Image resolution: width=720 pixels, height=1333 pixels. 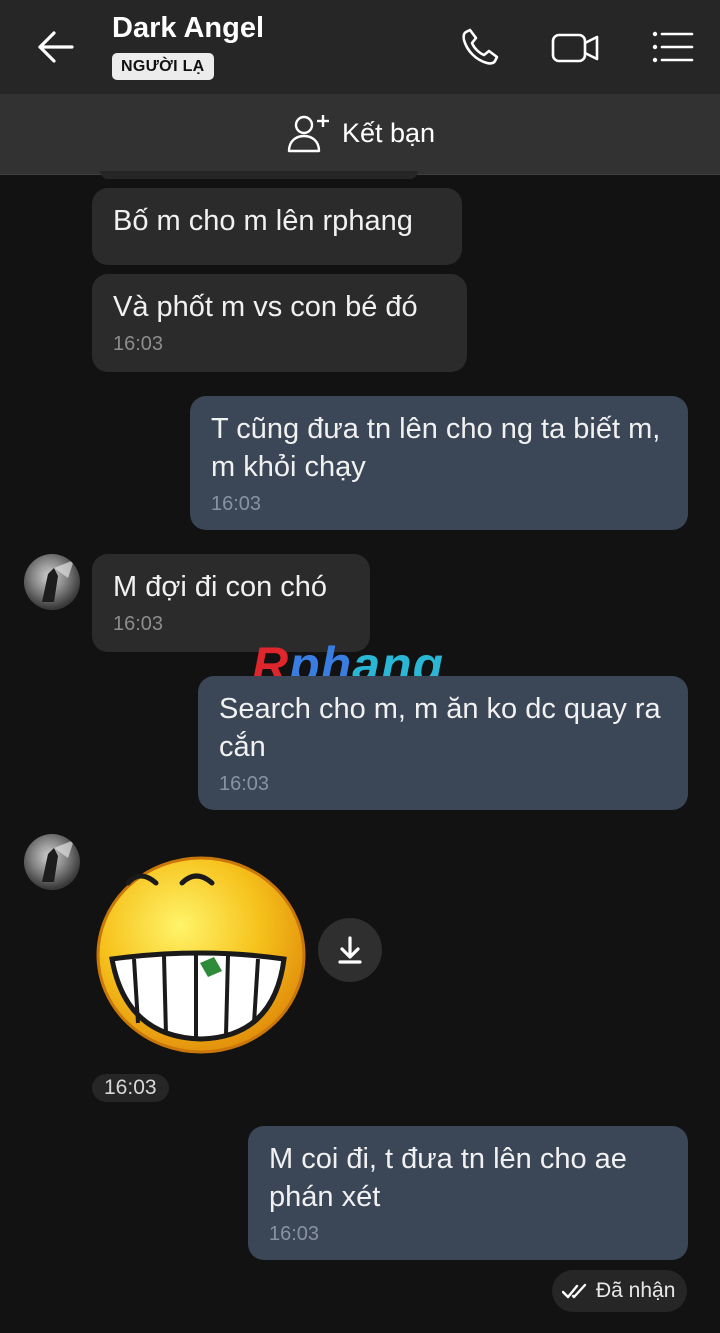 What do you see at coordinates (259, 175) in the screenshot?
I see `previous-message-edge` at bounding box center [259, 175].